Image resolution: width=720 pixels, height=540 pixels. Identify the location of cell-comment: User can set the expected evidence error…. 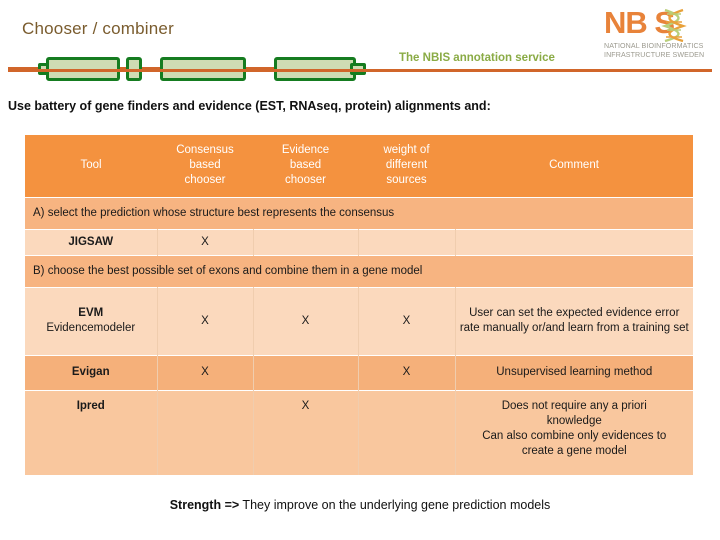
(574, 320).